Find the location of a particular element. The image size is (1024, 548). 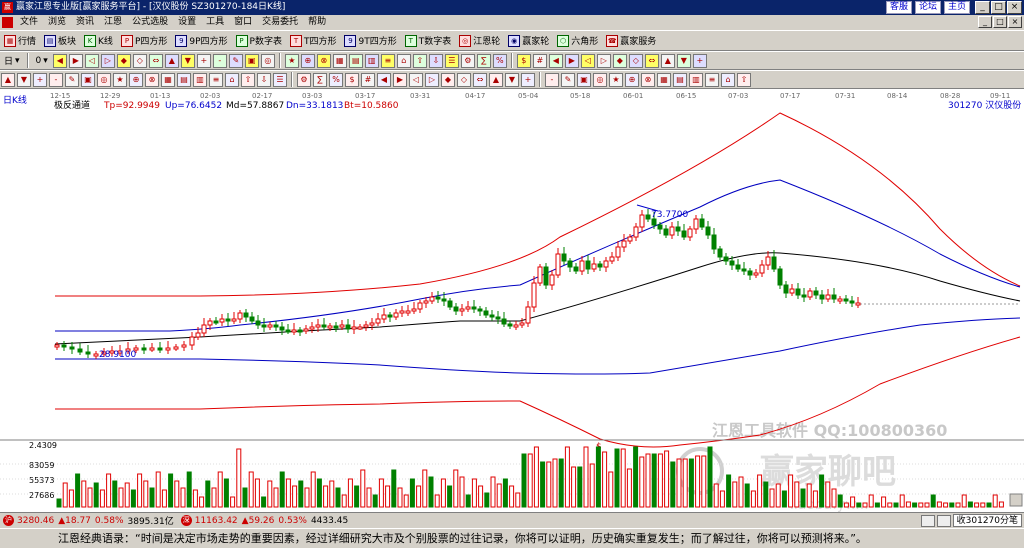

toolbar-button-7: 9 9T四方形 is located at coordinates (370, 40).